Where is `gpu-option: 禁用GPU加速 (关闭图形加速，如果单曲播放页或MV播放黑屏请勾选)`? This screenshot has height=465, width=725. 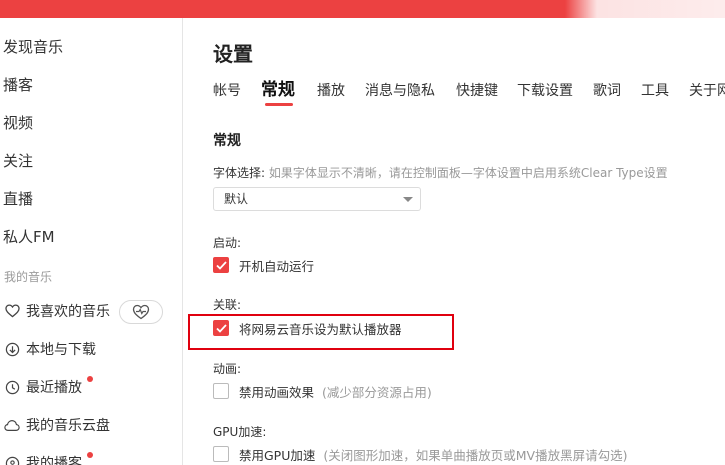 gpu-option: 禁用GPU加速 (关闭图形加速，如果单曲播放页或MV播放黑屏请勾选) is located at coordinates (420, 454).